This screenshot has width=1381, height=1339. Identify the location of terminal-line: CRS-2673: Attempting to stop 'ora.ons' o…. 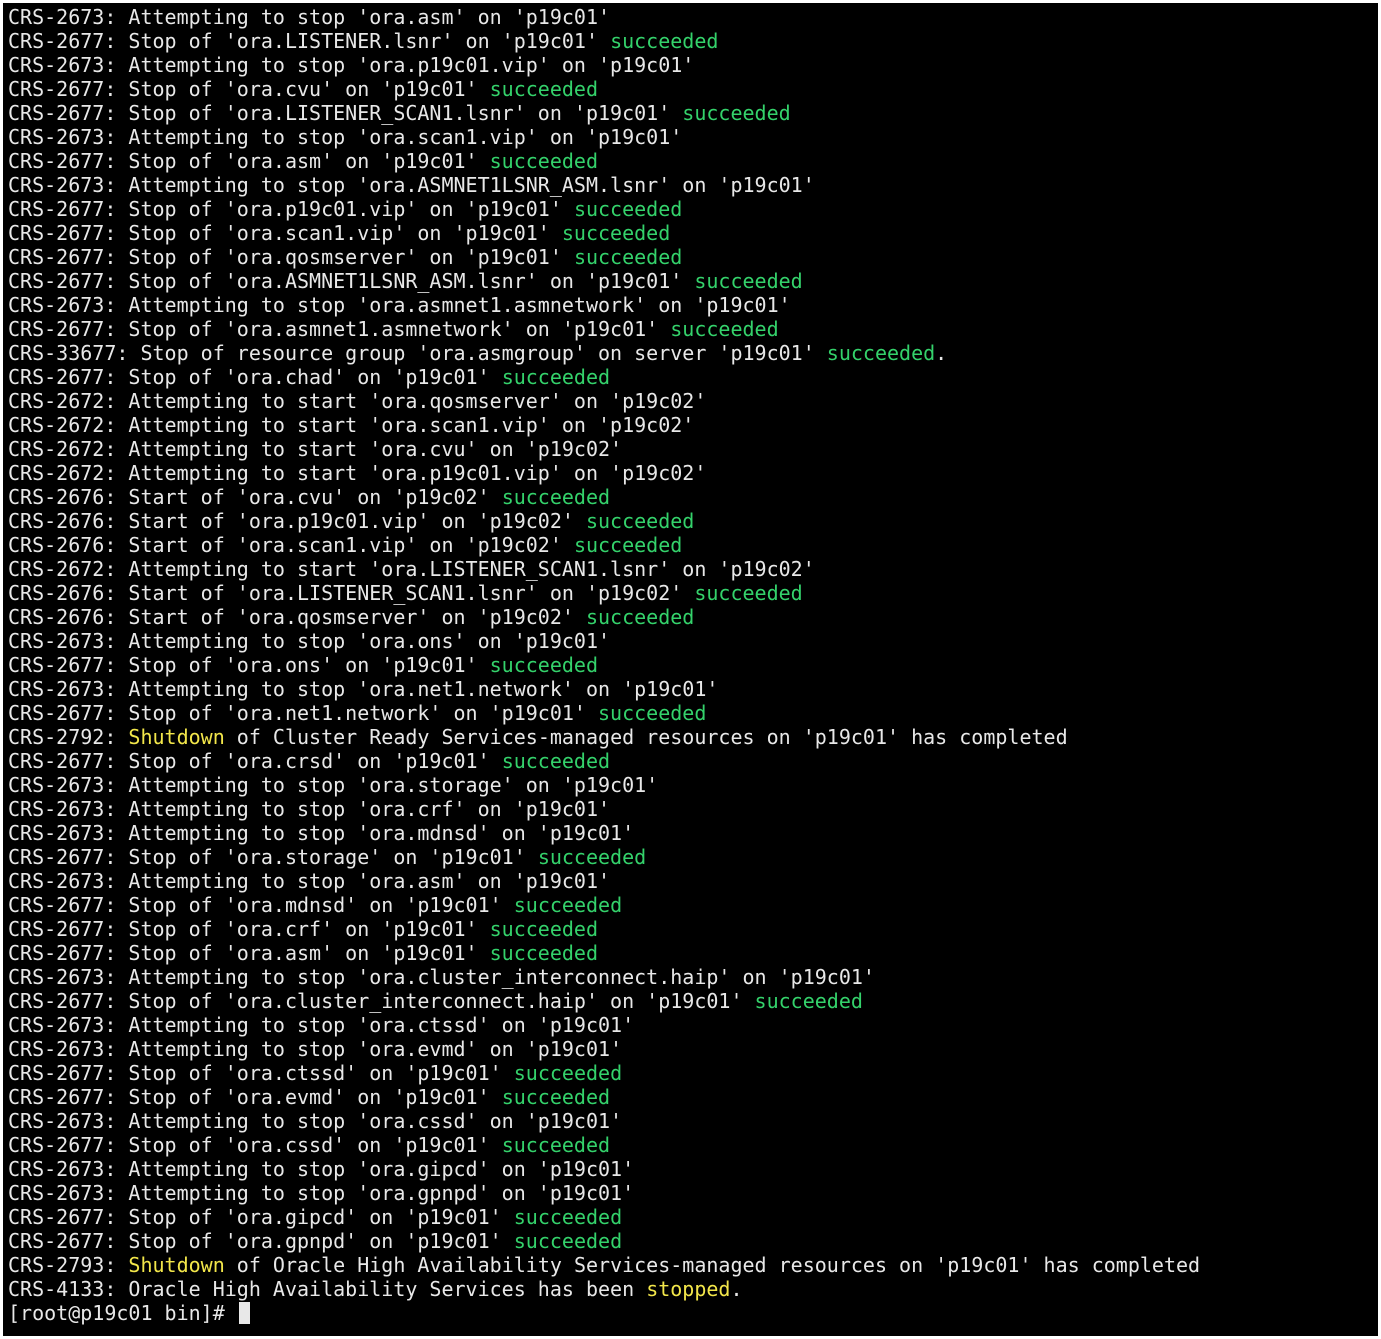
(604, 641).